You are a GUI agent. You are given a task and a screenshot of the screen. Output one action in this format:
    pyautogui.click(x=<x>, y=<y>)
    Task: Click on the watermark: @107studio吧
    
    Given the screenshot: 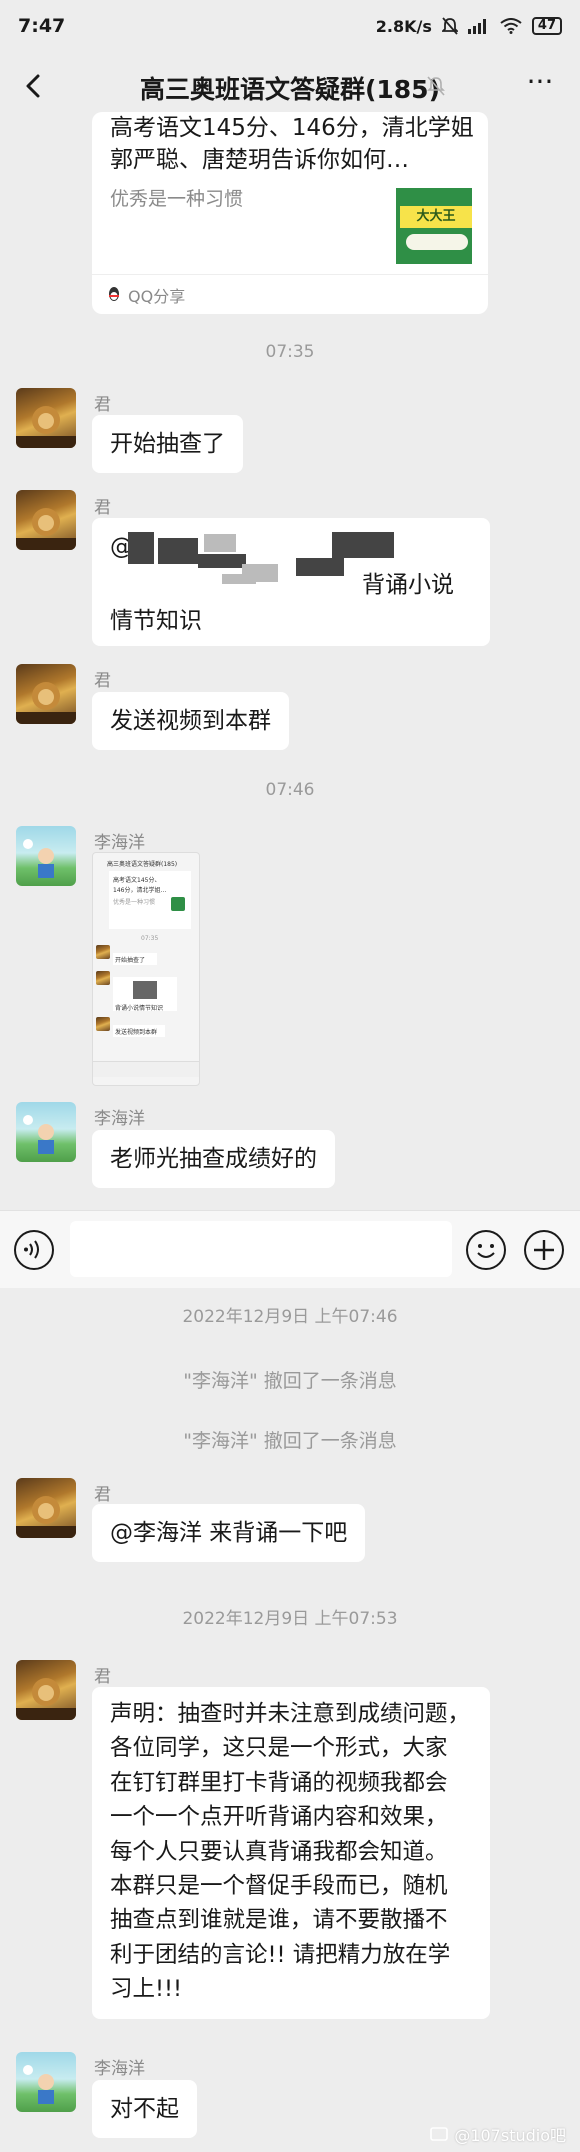 What is the action you would take?
    pyautogui.click(x=498, y=2134)
    